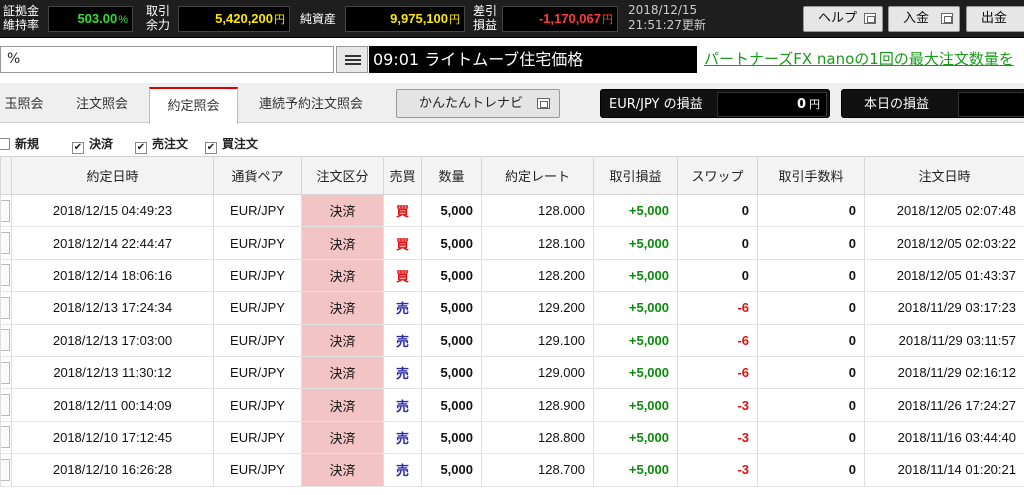  Describe the element at coordinates (97, 18) in the screenshot. I see `margin-ratio-number: 503.00` at that location.